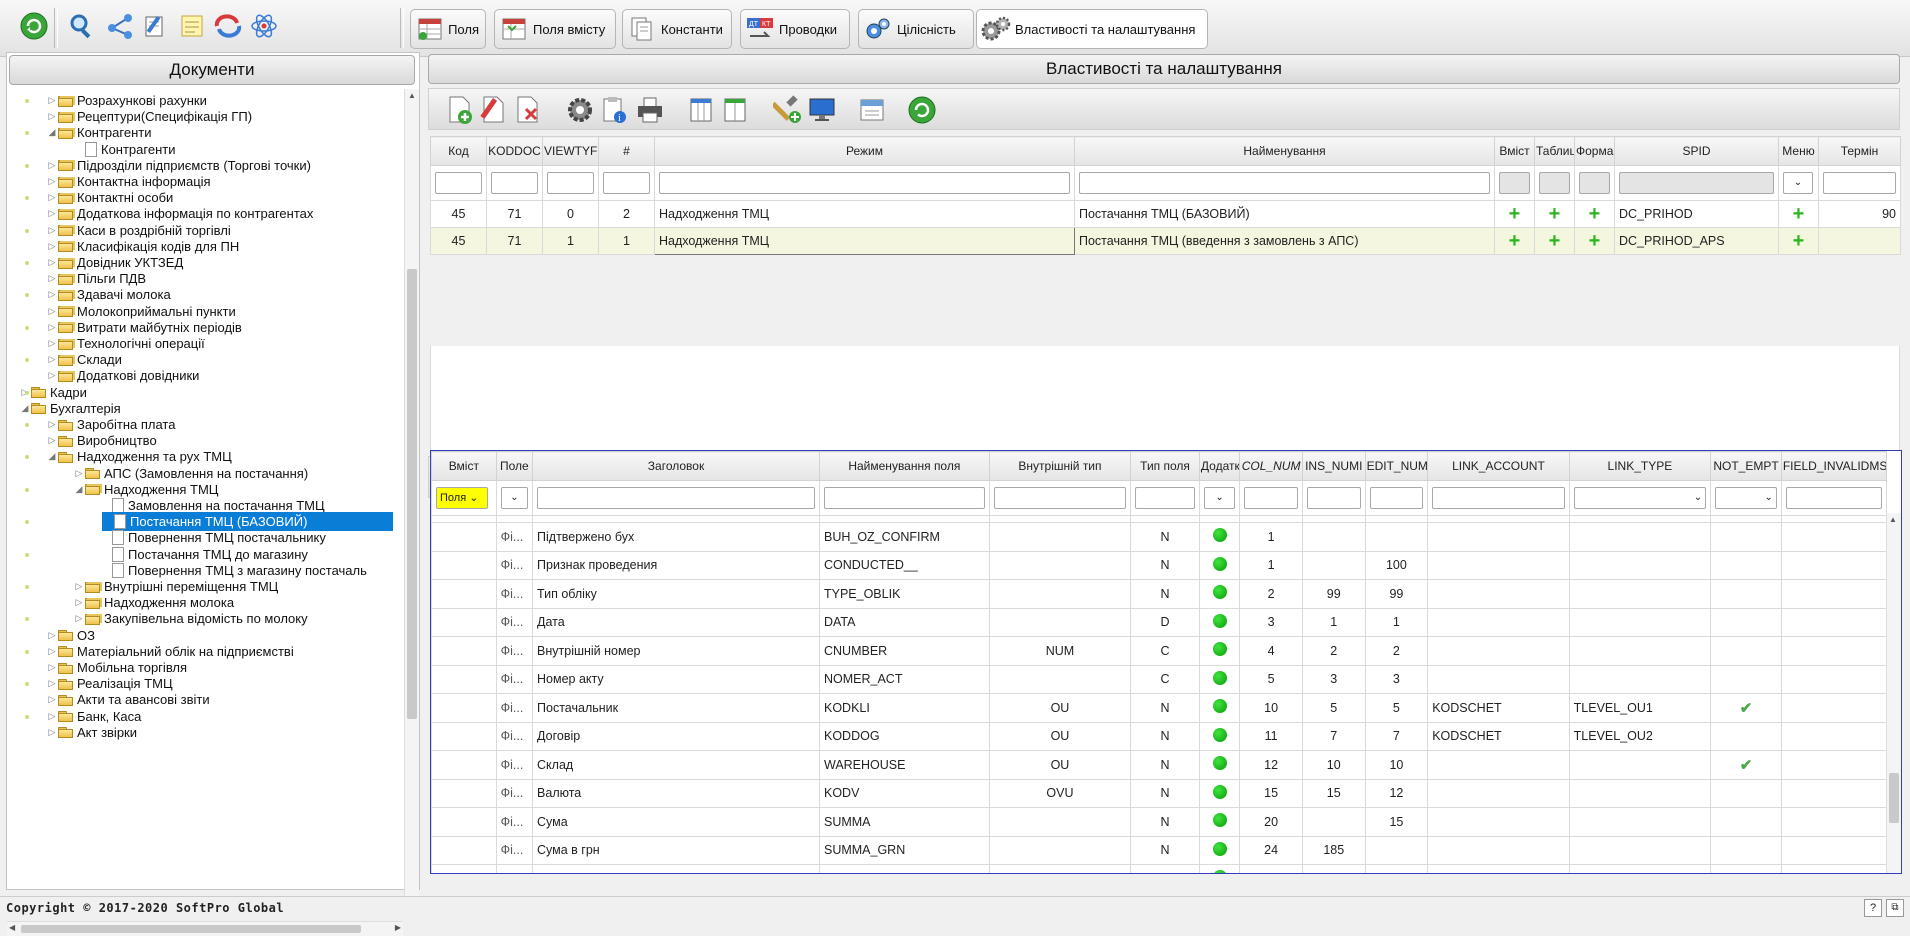 Image resolution: width=1910 pixels, height=936 pixels. I want to click on tab-content-fields: Поля вмісту, so click(555, 29).